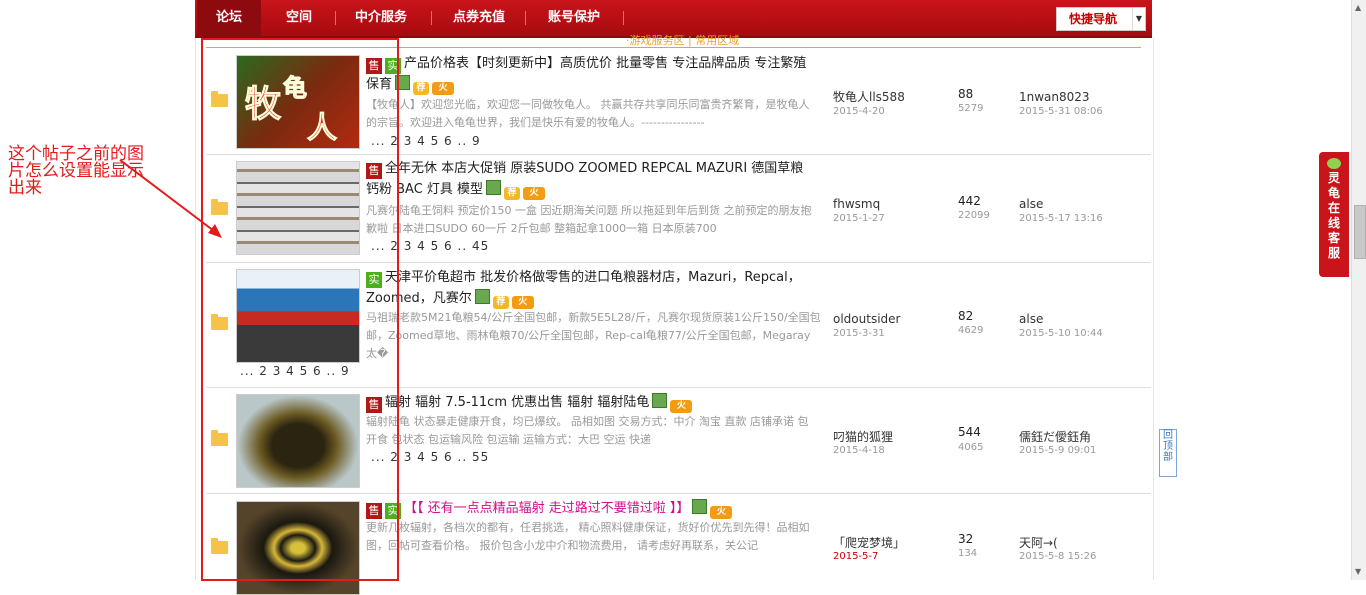 Image resolution: width=1366 pixels, height=595 pixels. Describe the element at coordinates (1038, 542) in the screenshot. I see `last-poster: 天阿→(` at that location.